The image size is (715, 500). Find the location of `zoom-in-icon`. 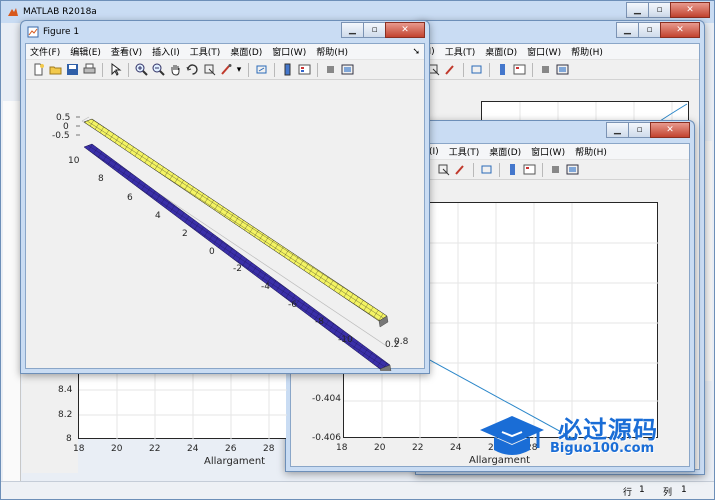

zoom-in-icon is located at coordinates (141, 70).